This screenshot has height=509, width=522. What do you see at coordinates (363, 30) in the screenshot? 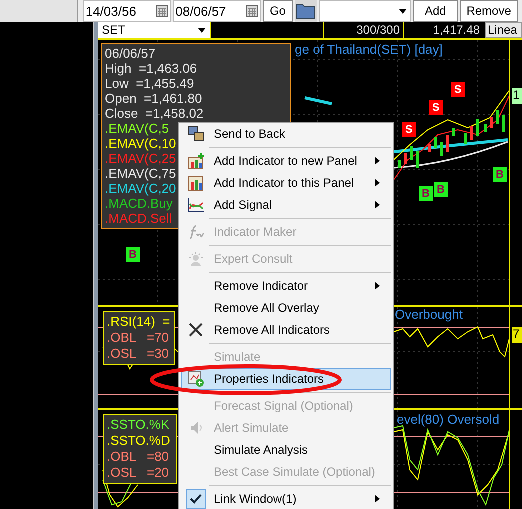
I see `bar-count: 300/300` at bounding box center [363, 30].